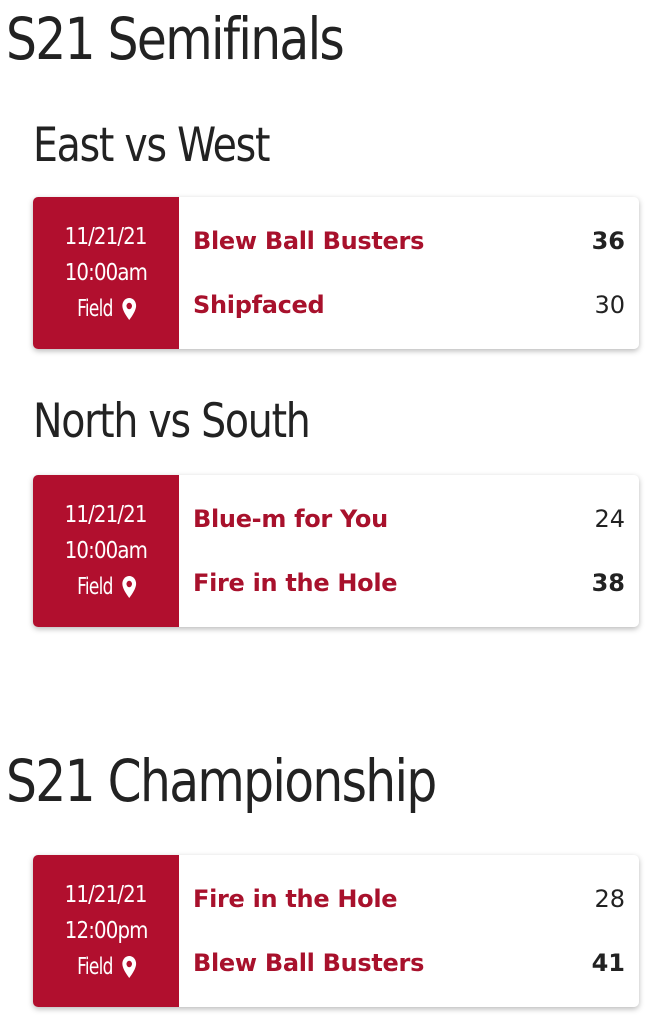 The height and width of the screenshot is (1024, 655). I want to click on team-row: Blew Ball Busters 36, so click(409, 241).